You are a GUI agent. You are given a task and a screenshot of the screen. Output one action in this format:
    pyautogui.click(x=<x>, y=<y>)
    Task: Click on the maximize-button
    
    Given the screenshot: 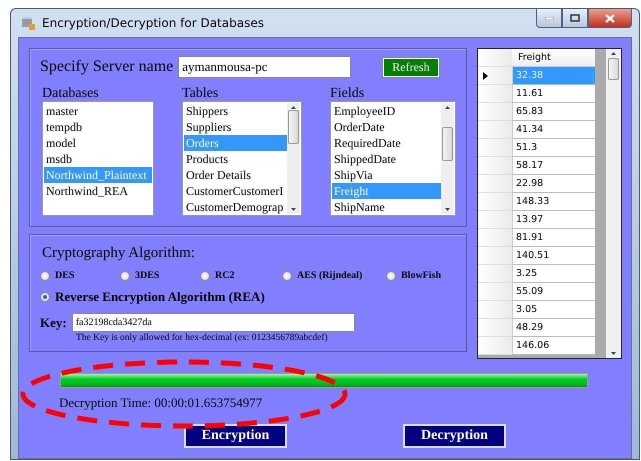 What is the action you would take?
    pyautogui.click(x=575, y=18)
    